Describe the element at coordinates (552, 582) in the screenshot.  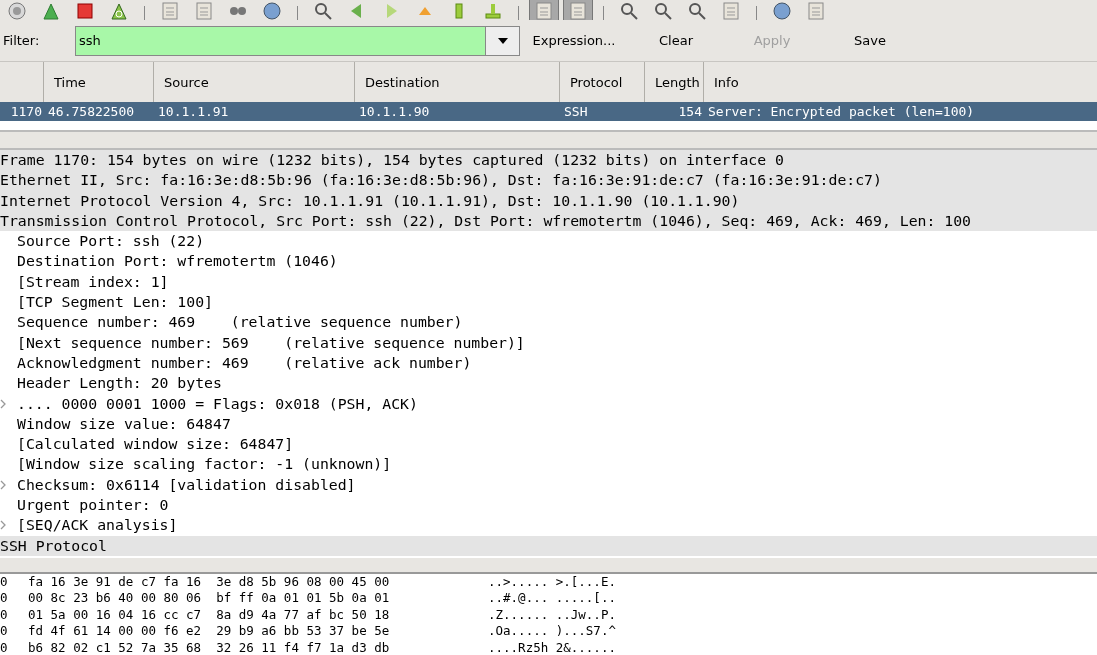
I see `hex-ascii: ..>..... >.[...E.` at that location.